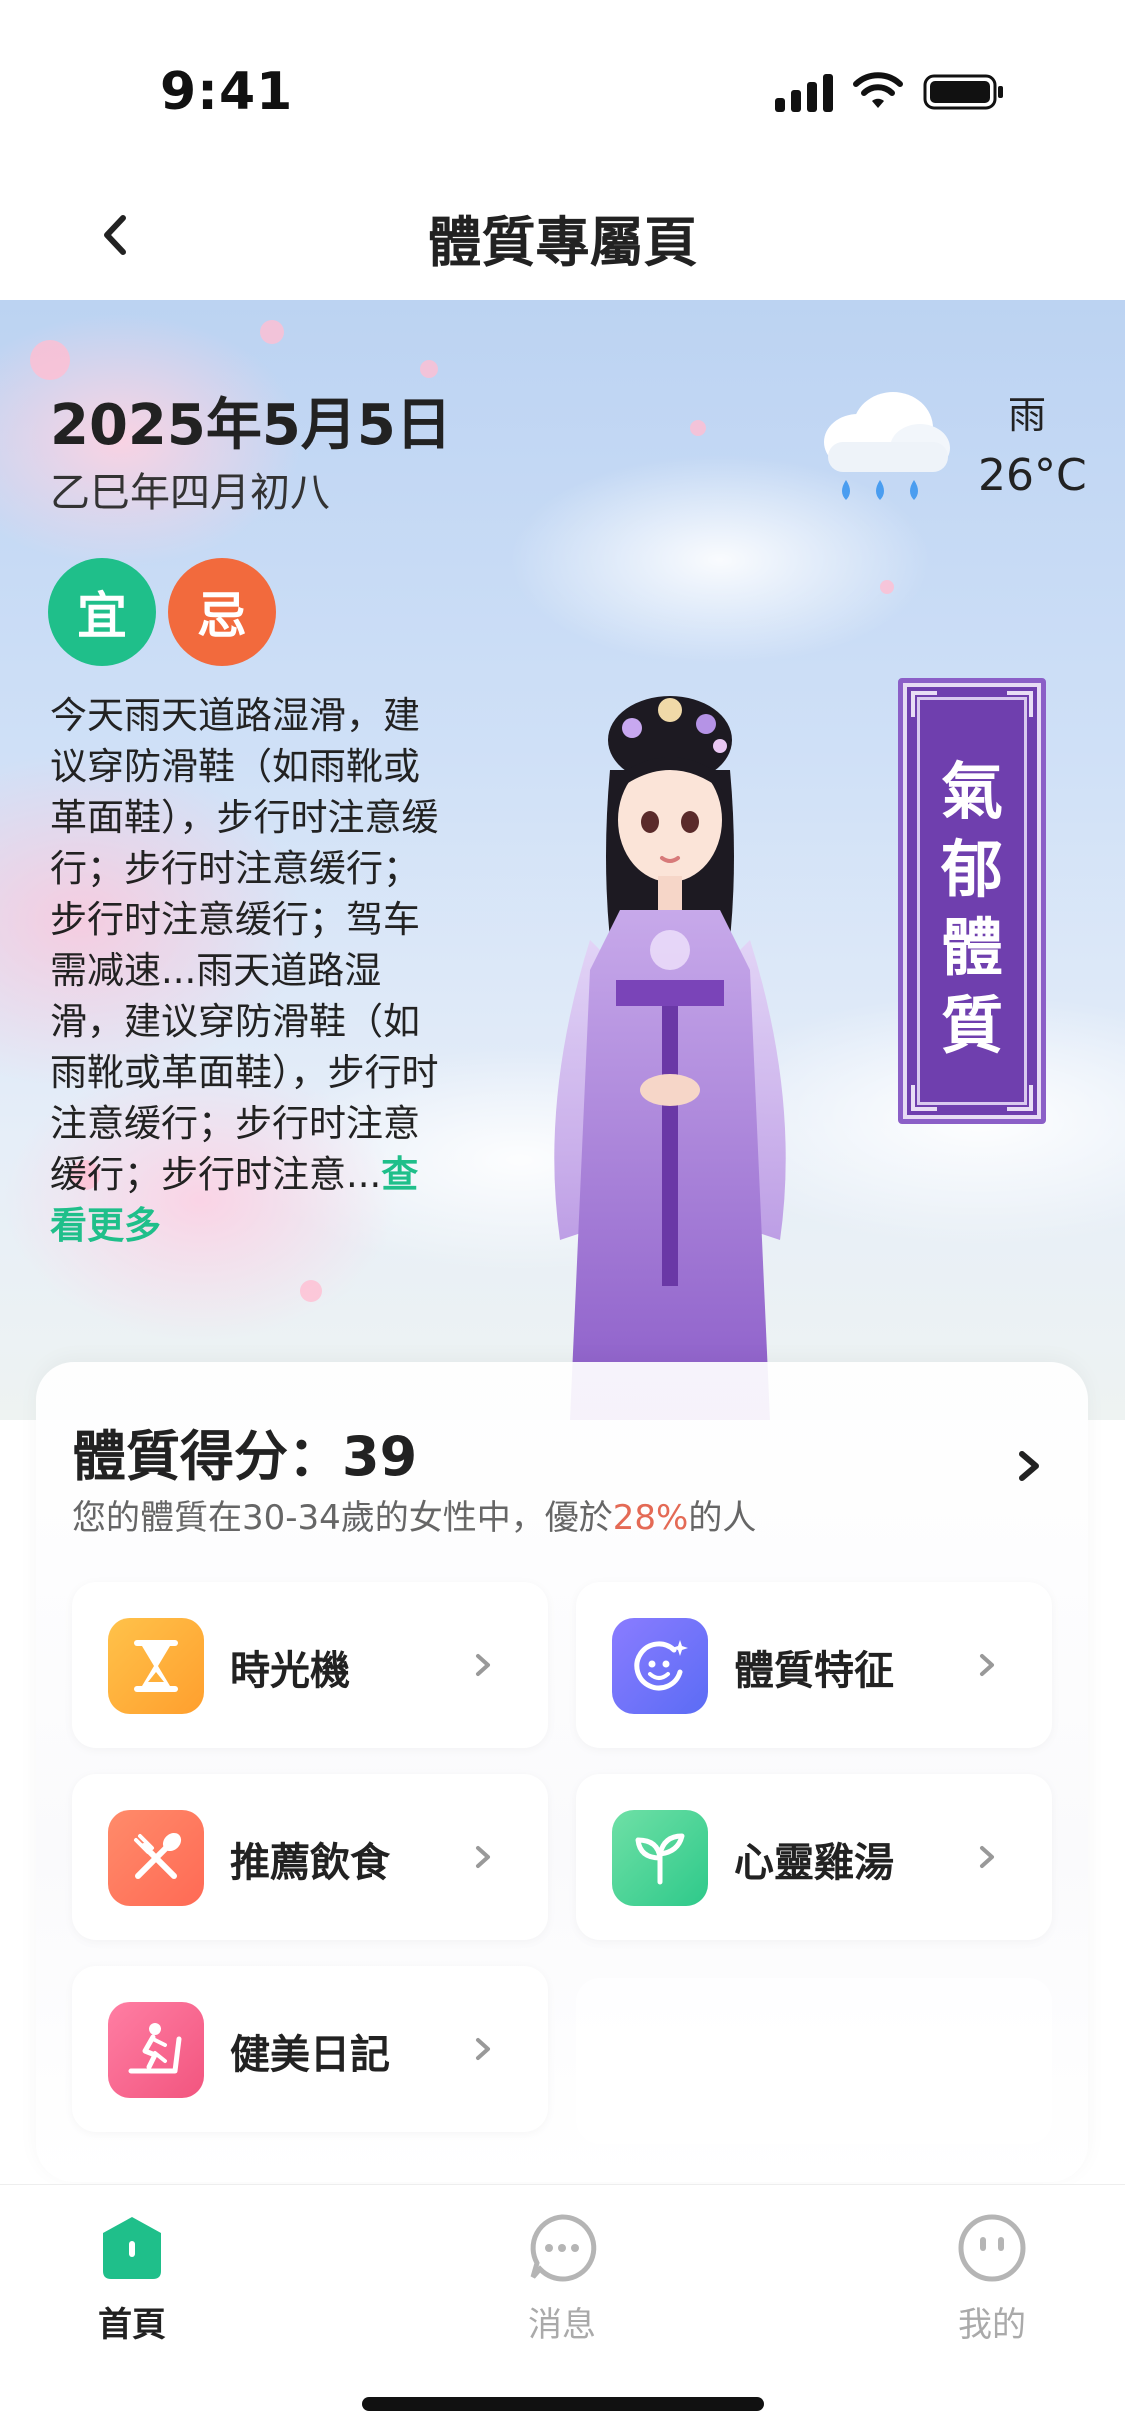 The image size is (1125, 2436). I want to click on constitution-plaque: 氣郁體質, so click(972, 901).